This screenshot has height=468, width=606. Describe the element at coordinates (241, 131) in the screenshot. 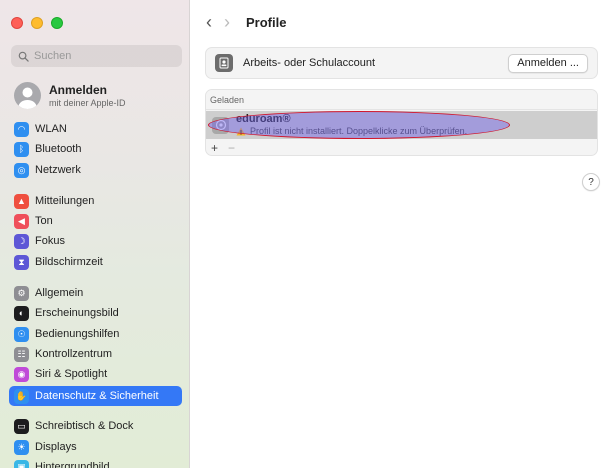

I see `warning-icon` at that location.